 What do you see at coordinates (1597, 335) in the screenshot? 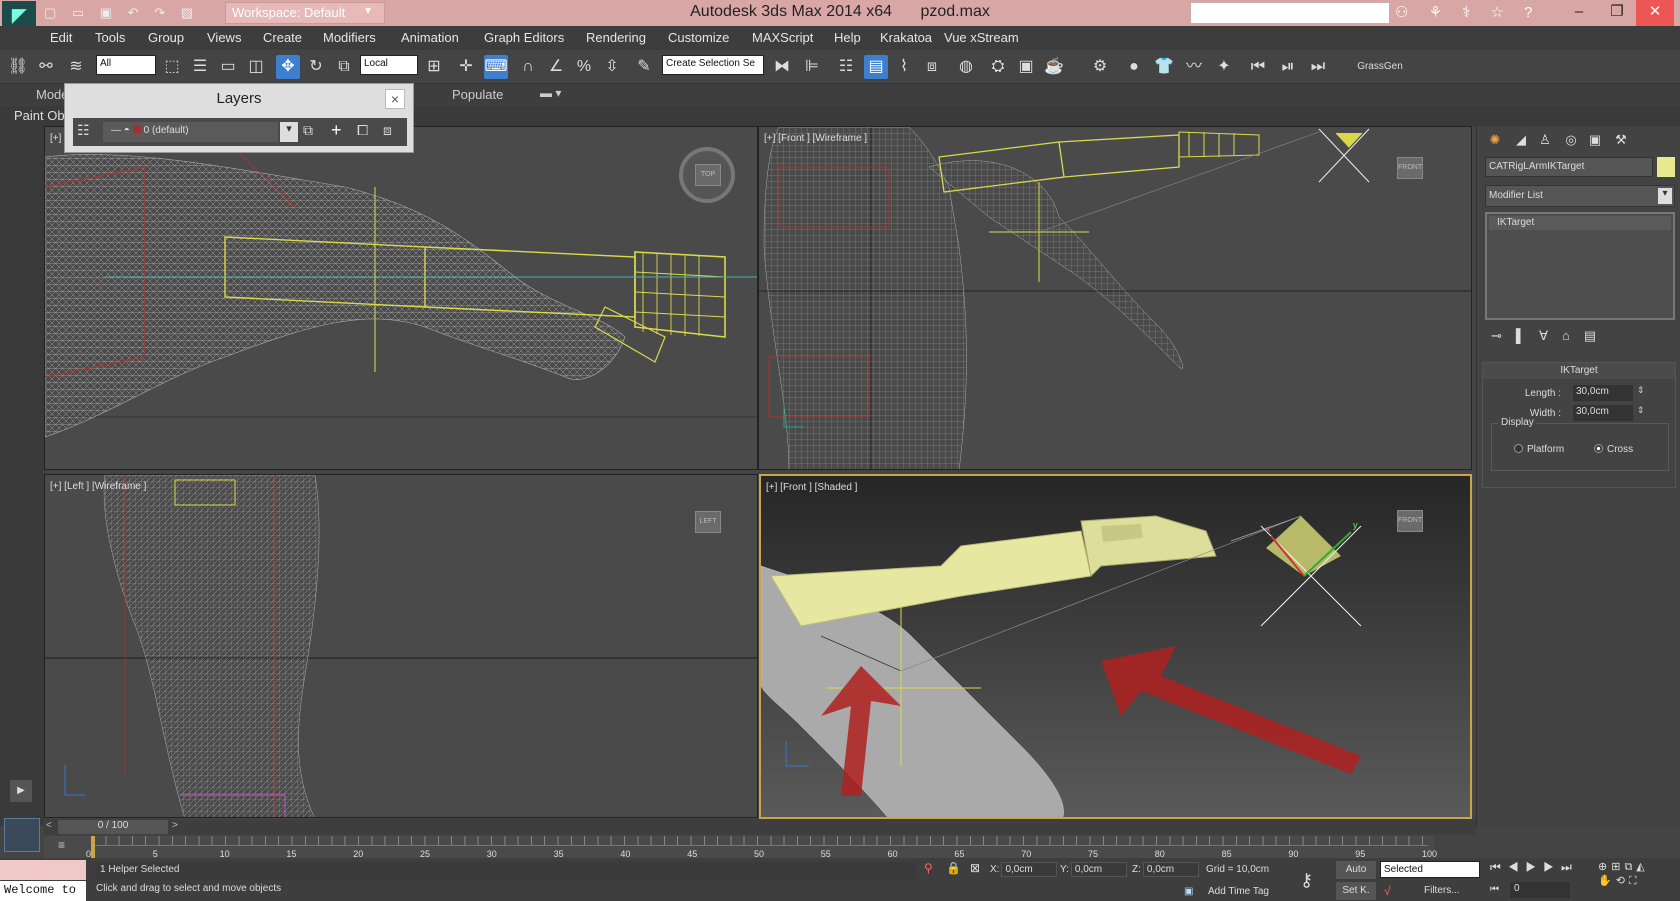
I see `configure-sets-icon: ▤` at bounding box center [1597, 335].